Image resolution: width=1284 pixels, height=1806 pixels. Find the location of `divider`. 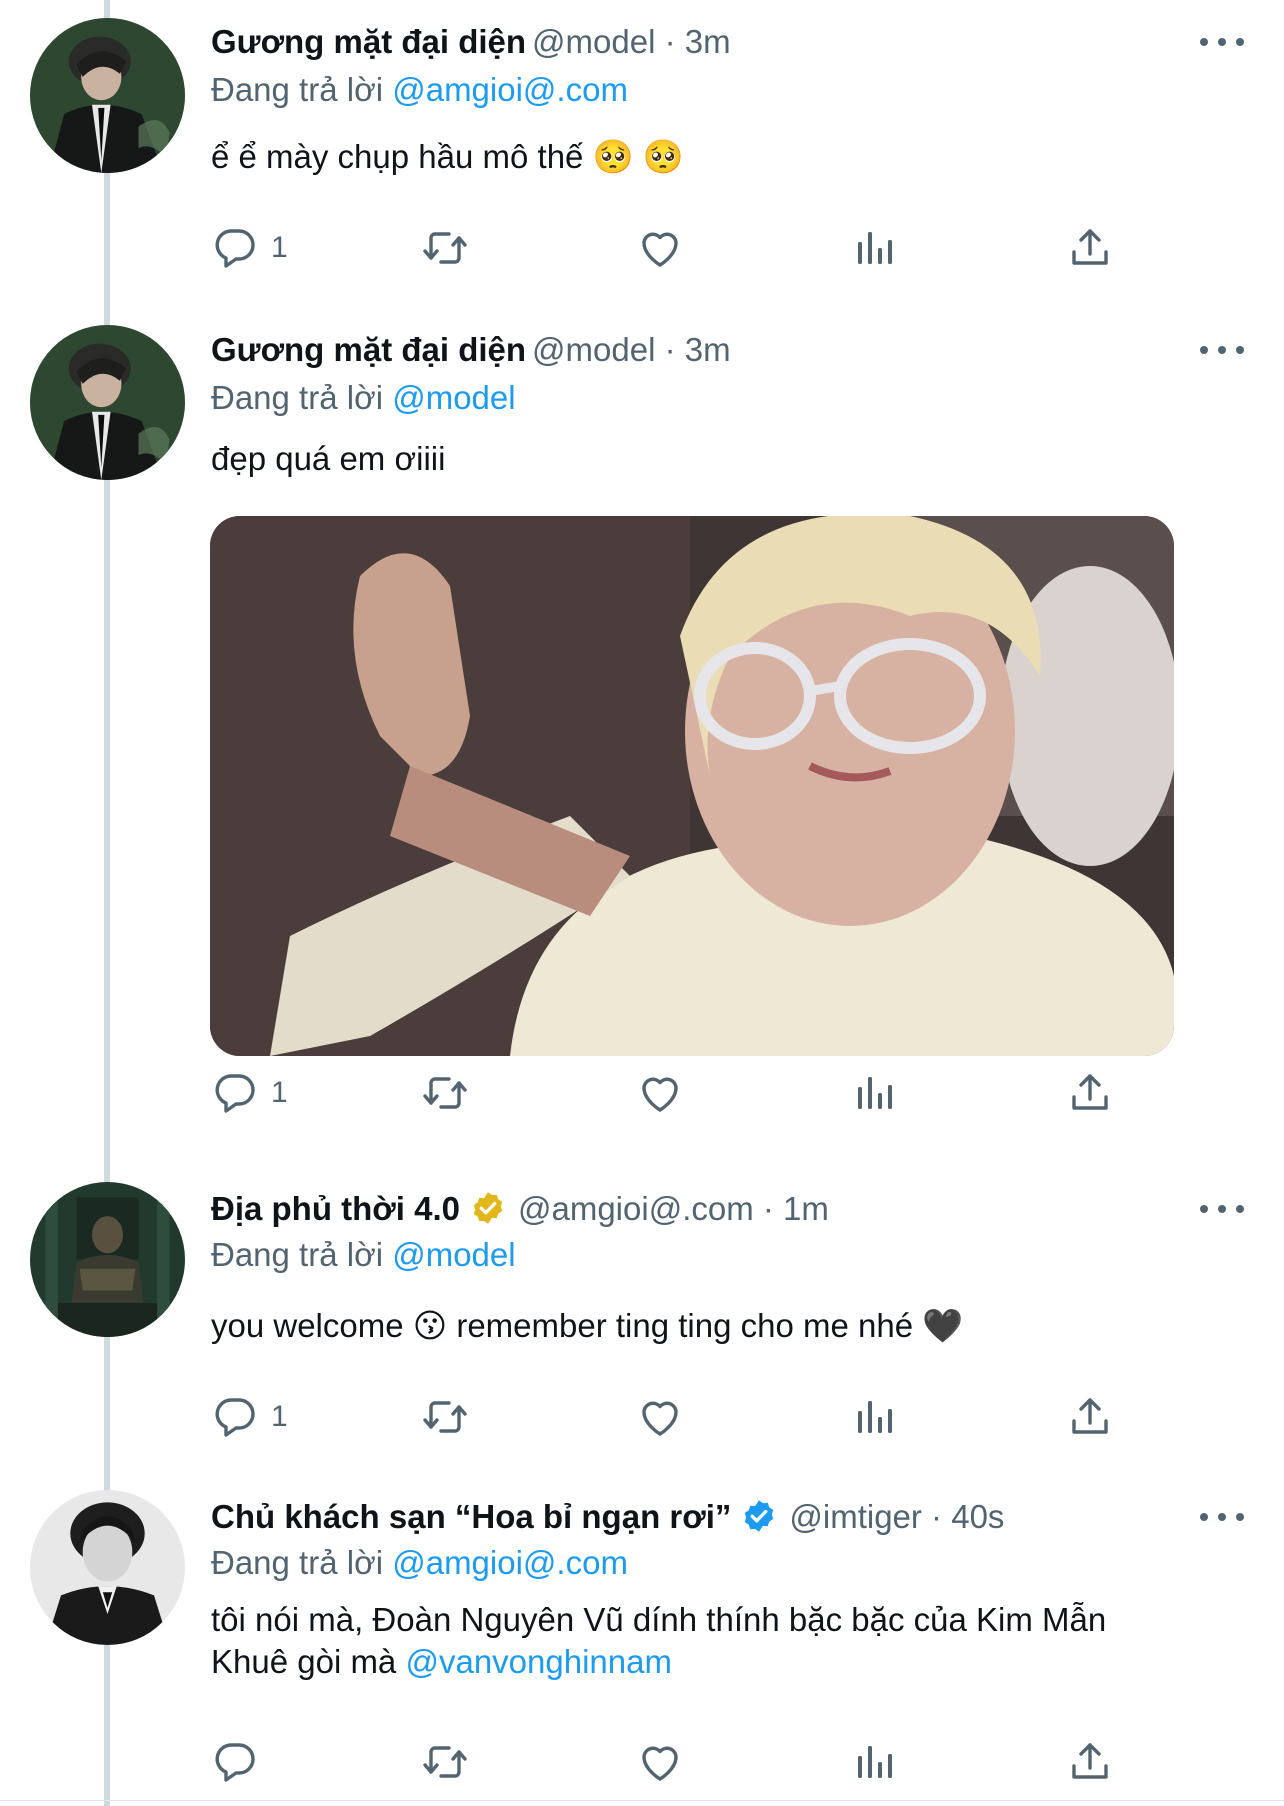

divider is located at coordinates (642, 1800).